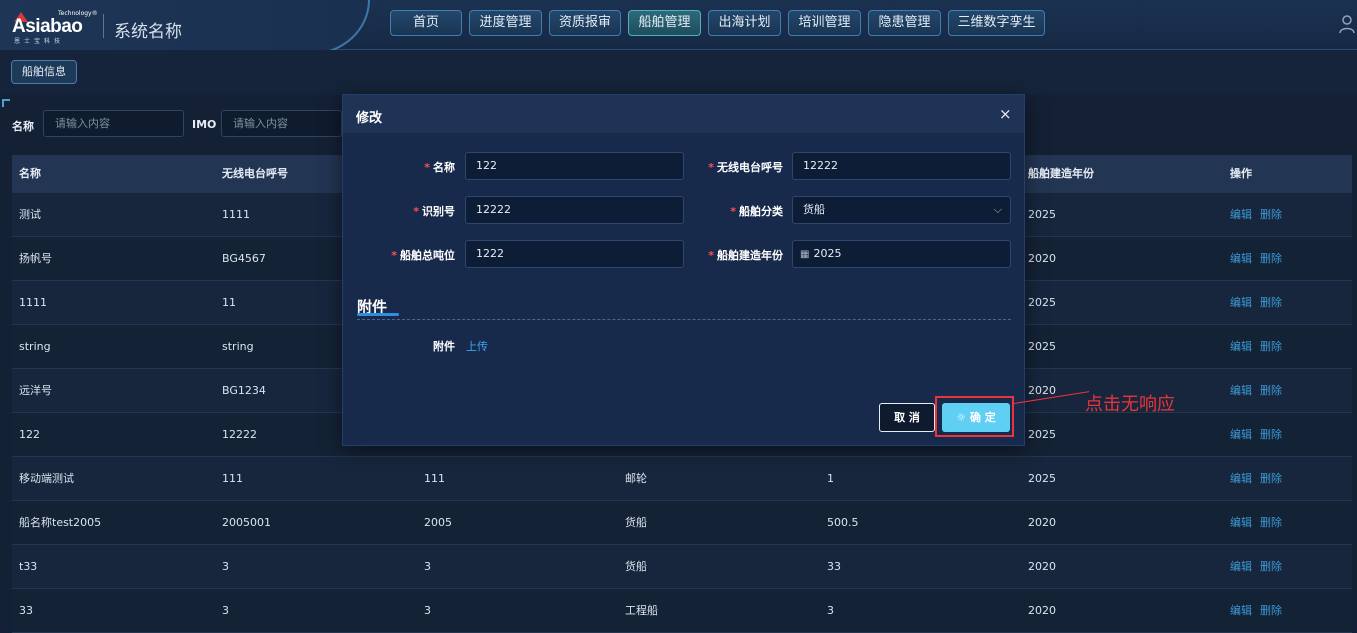 The height and width of the screenshot is (633, 1357). What do you see at coordinates (907, 417) in the screenshot?
I see `cancel-button: 取 消` at bounding box center [907, 417].